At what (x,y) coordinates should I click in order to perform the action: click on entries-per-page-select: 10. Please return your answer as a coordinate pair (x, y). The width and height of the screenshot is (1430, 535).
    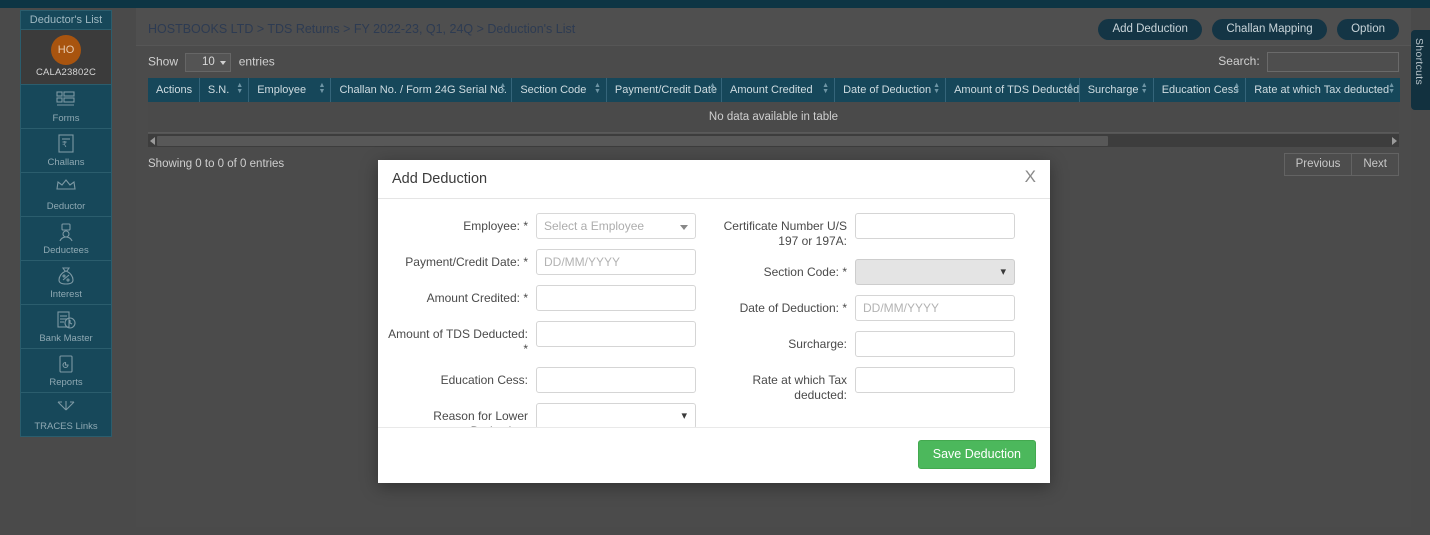
    Looking at the image, I should click on (208, 62).